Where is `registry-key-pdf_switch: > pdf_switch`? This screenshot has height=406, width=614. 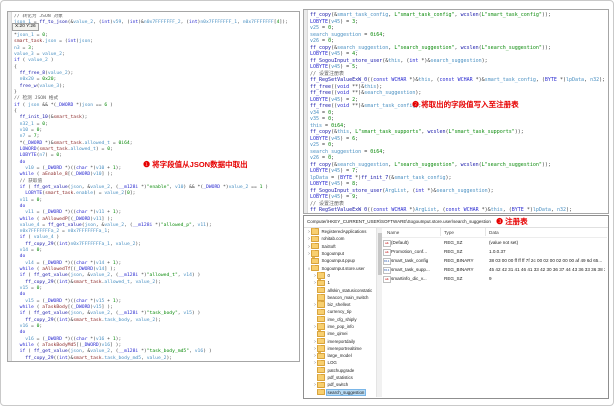 registry-key-pdf_switch: > pdf_switch is located at coordinates (340, 385).